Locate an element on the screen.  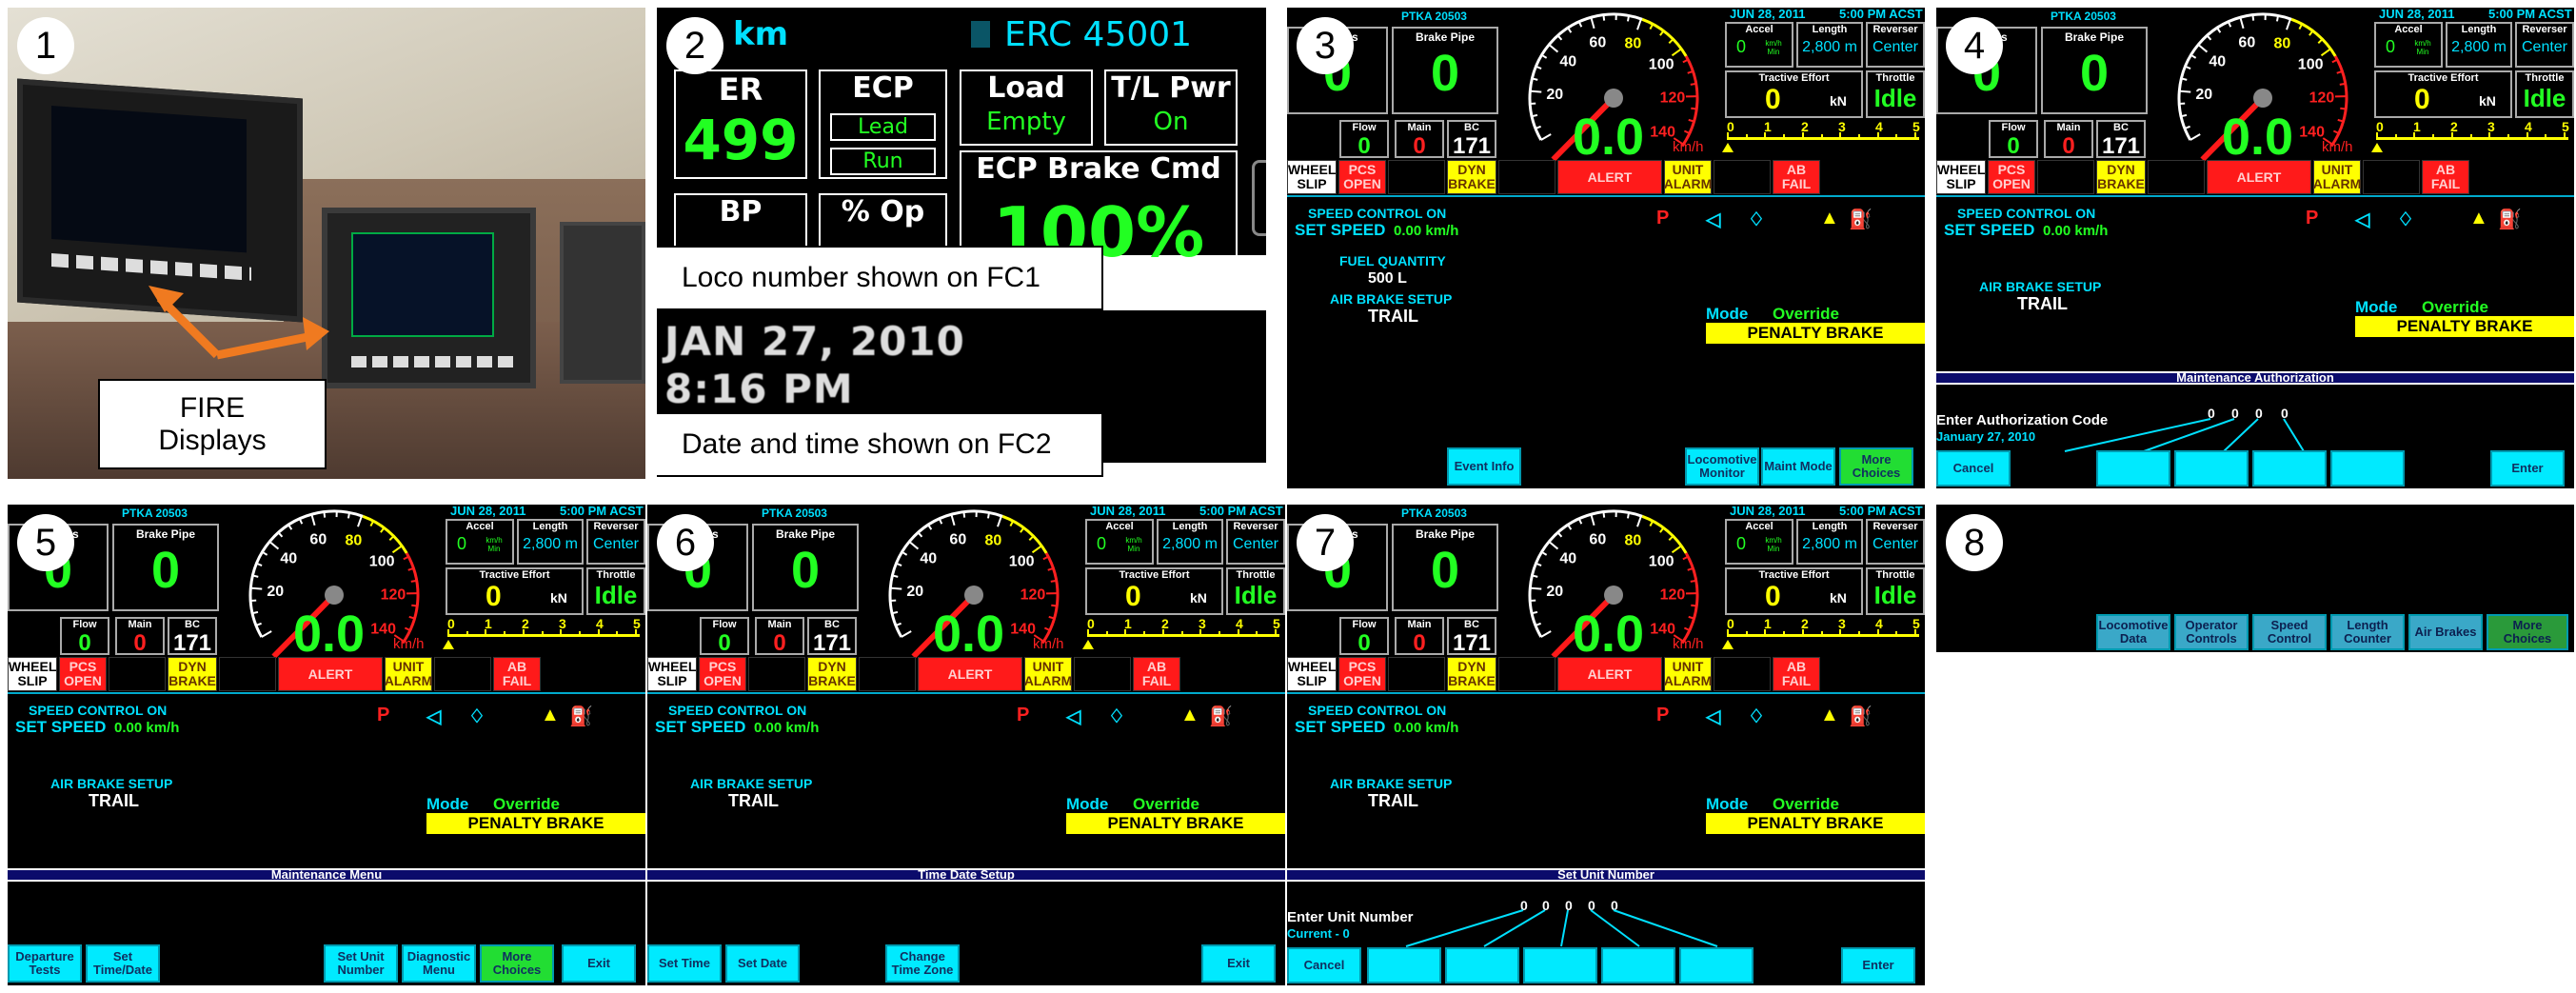
air-brakes-button: Air Brakes is located at coordinates (2445, 632).